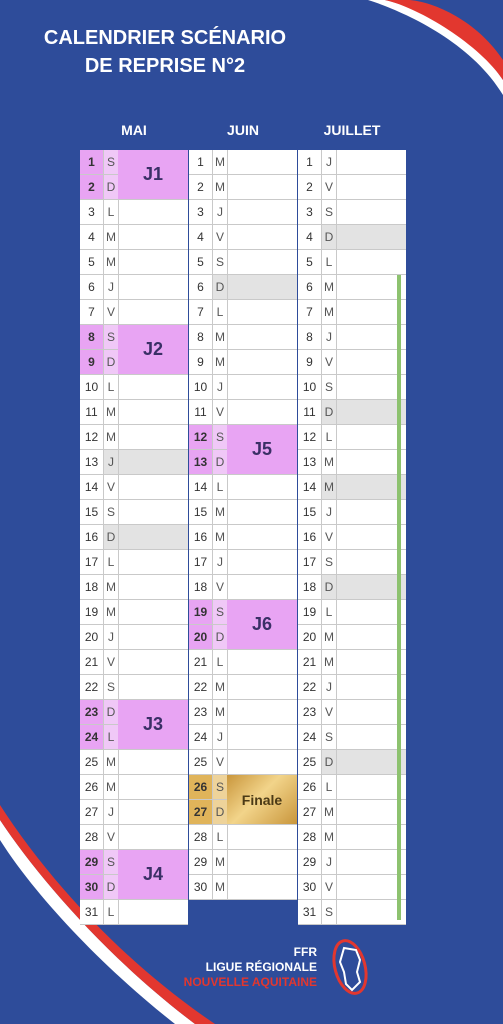 This screenshot has height=1024, width=503. What do you see at coordinates (92, 212) in the screenshot?
I see `day-number: 3` at bounding box center [92, 212].